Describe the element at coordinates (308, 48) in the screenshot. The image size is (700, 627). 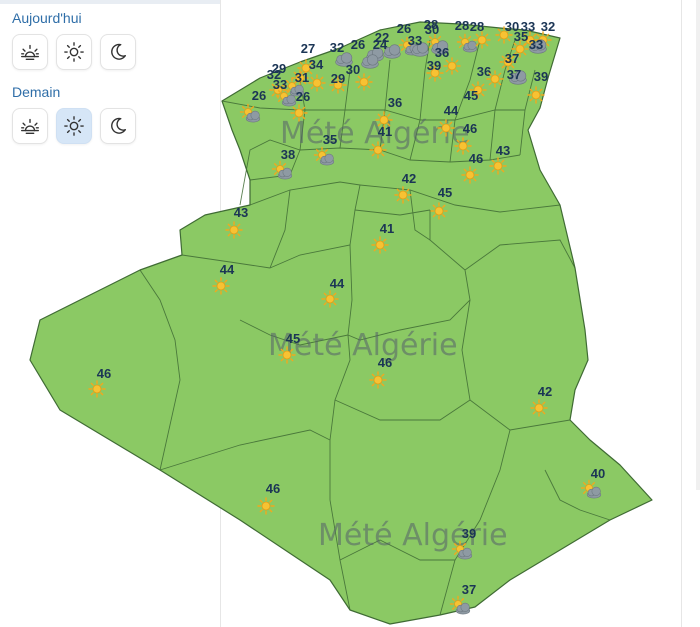
I see `temperature-label: 27` at that location.